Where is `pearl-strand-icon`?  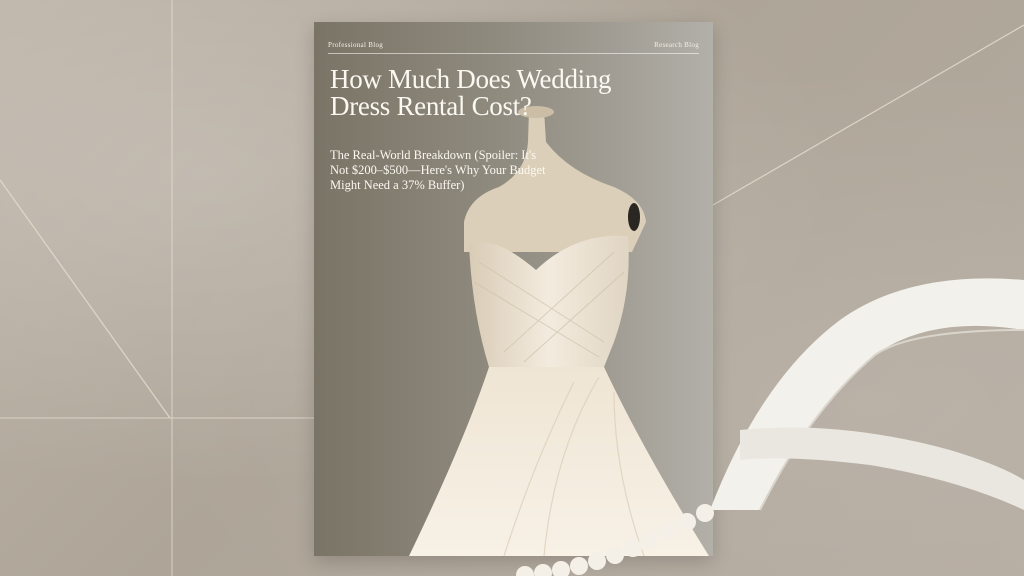
pearl-strand-icon is located at coordinates (615, 540).